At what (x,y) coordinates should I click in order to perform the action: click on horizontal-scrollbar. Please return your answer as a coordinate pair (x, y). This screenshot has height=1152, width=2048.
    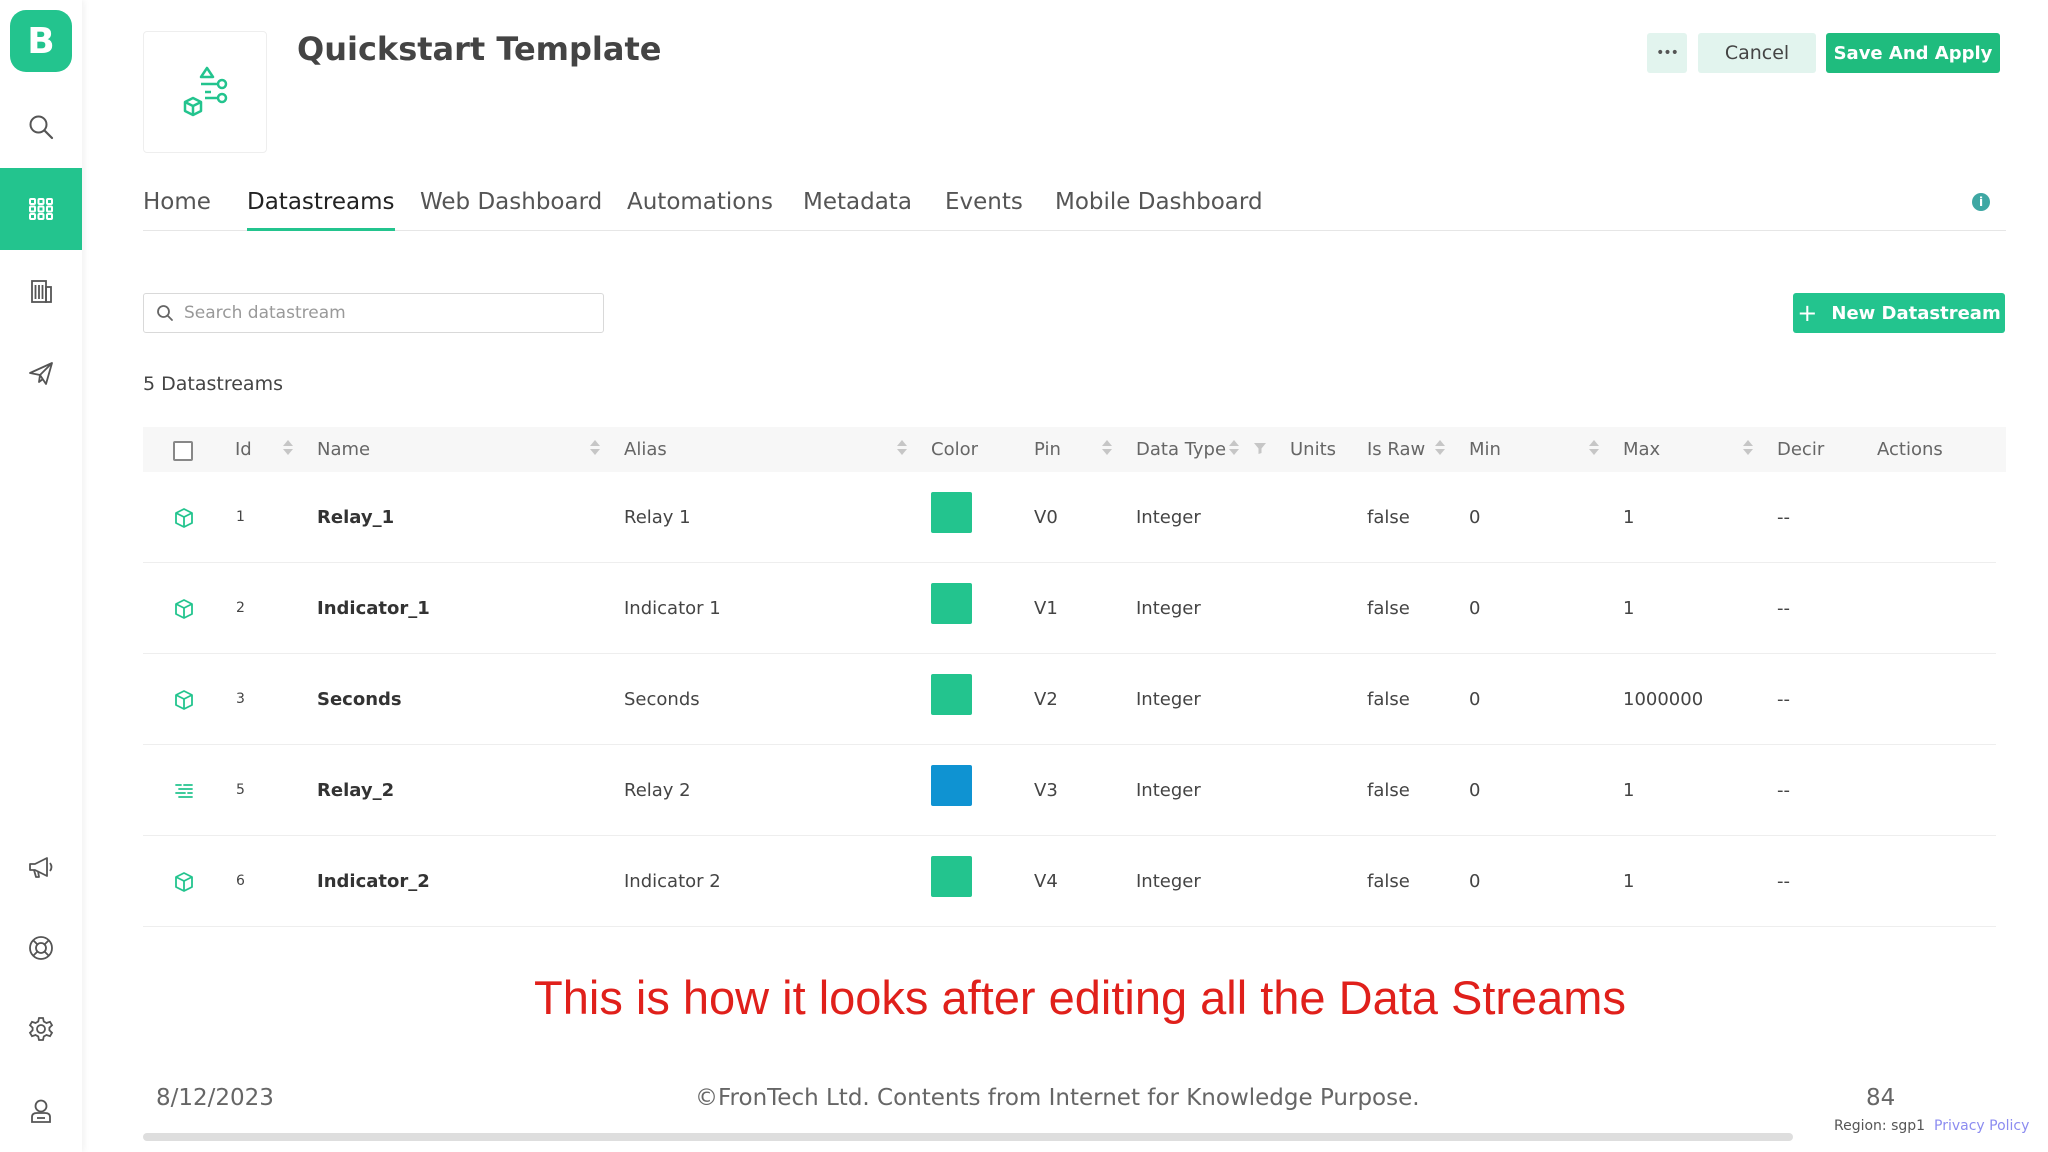
    Looking at the image, I should click on (968, 1137).